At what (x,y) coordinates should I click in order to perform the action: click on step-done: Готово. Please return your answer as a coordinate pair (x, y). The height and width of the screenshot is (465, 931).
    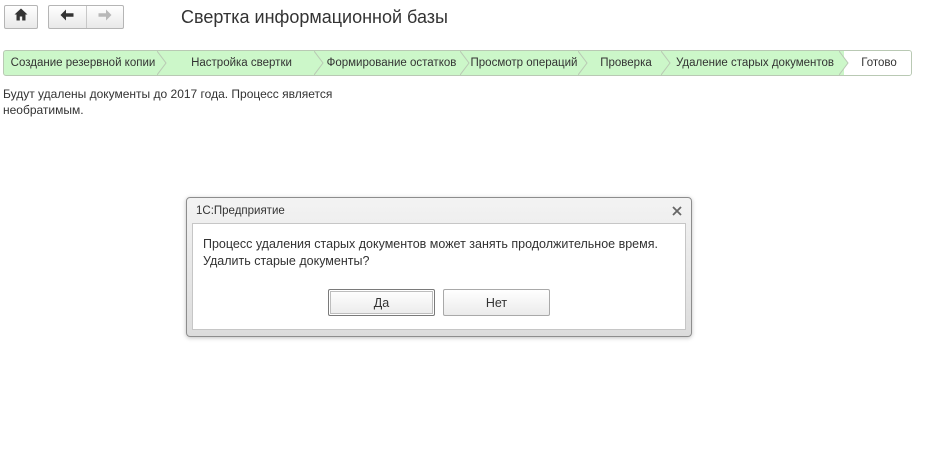
    Looking at the image, I should click on (879, 63).